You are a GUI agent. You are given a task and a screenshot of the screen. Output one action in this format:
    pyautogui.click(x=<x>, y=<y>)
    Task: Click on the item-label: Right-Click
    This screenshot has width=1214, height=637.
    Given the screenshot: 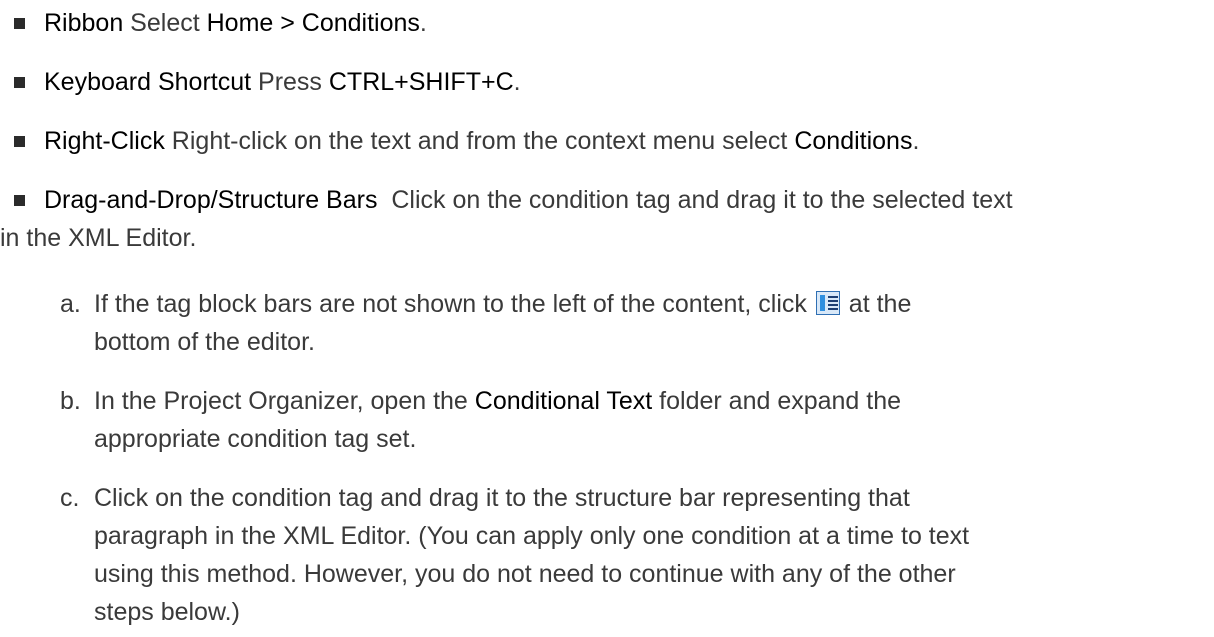 What is the action you would take?
    pyautogui.click(x=104, y=141)
    